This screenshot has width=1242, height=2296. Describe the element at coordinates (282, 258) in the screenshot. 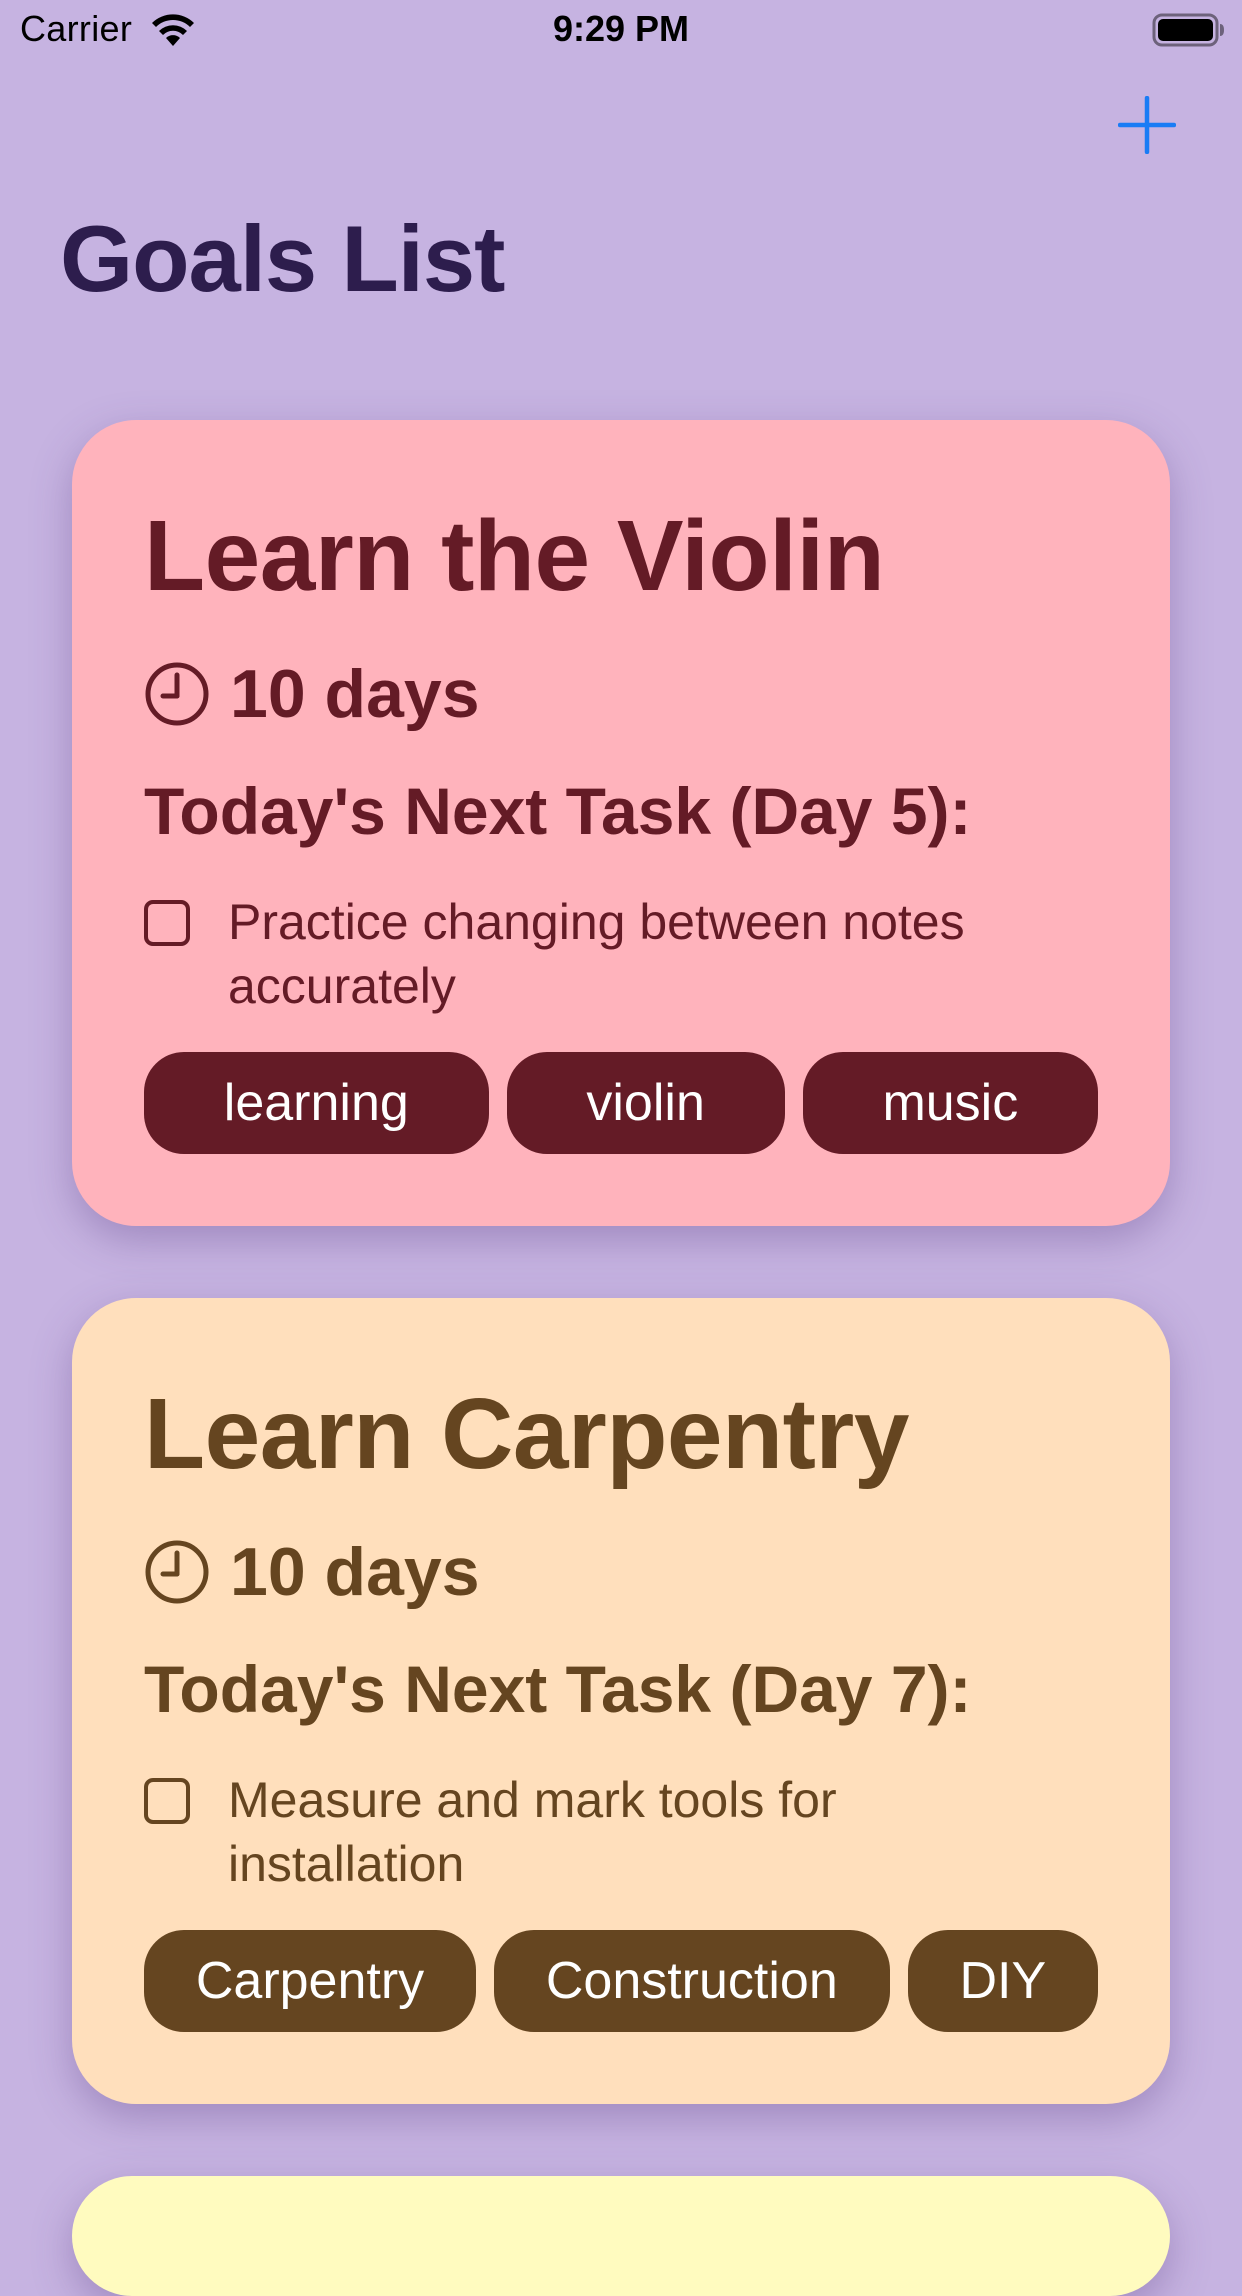

I see `page-title: Goals List` at that location.